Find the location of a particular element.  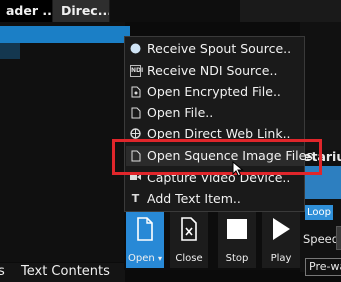

open-button: Open ▾ is located at coordinates (145, 239).